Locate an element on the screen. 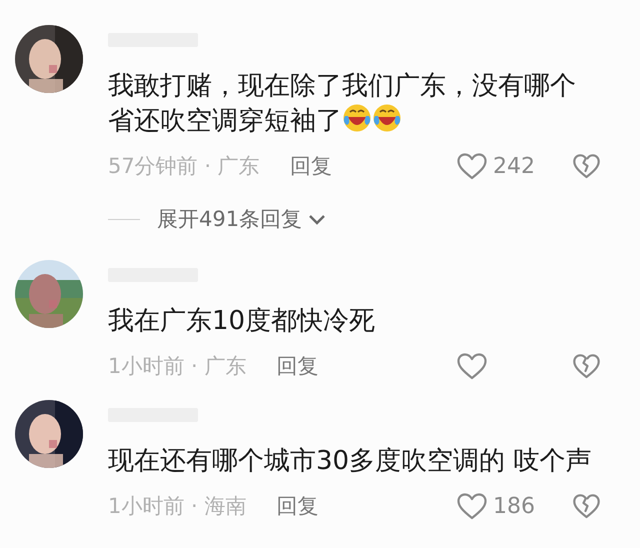 The image size is (640, 548). comment-time-location: 1小时前 · 广东 is located at coordinates (177, 366).